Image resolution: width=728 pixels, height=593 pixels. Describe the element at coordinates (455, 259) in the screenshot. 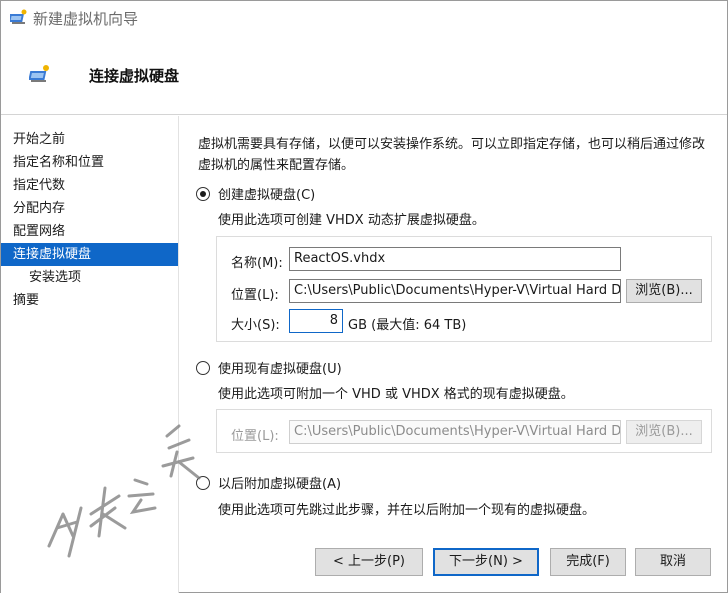

I see `vhd-name-input: ReactOS.vhdx` at that location.